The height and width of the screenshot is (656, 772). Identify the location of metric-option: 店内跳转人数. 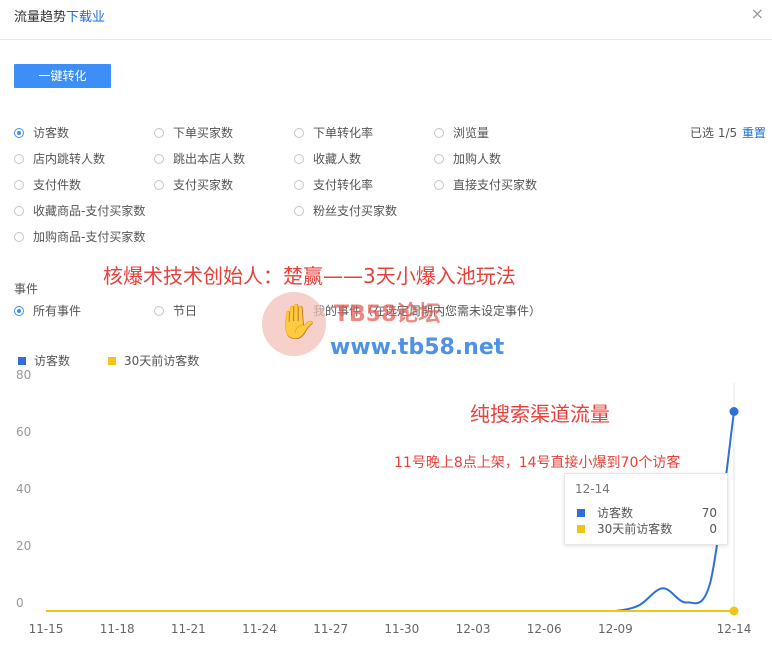
(59, 158).